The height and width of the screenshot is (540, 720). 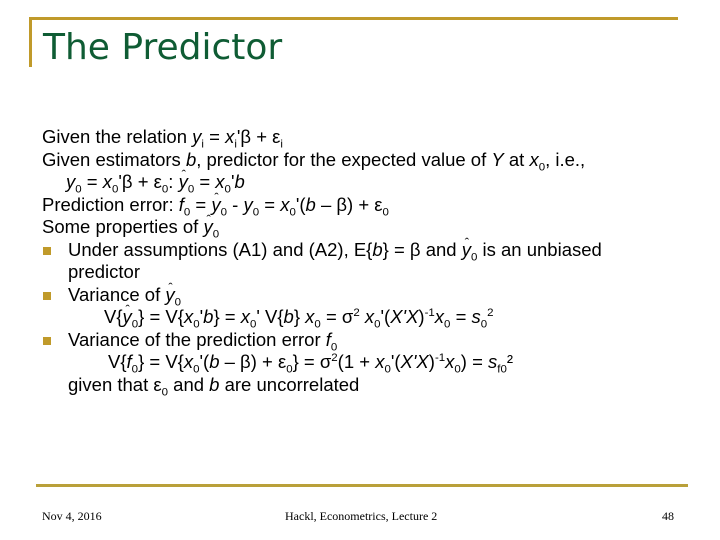 I want to click on text: and, so click(x=189, y=384).